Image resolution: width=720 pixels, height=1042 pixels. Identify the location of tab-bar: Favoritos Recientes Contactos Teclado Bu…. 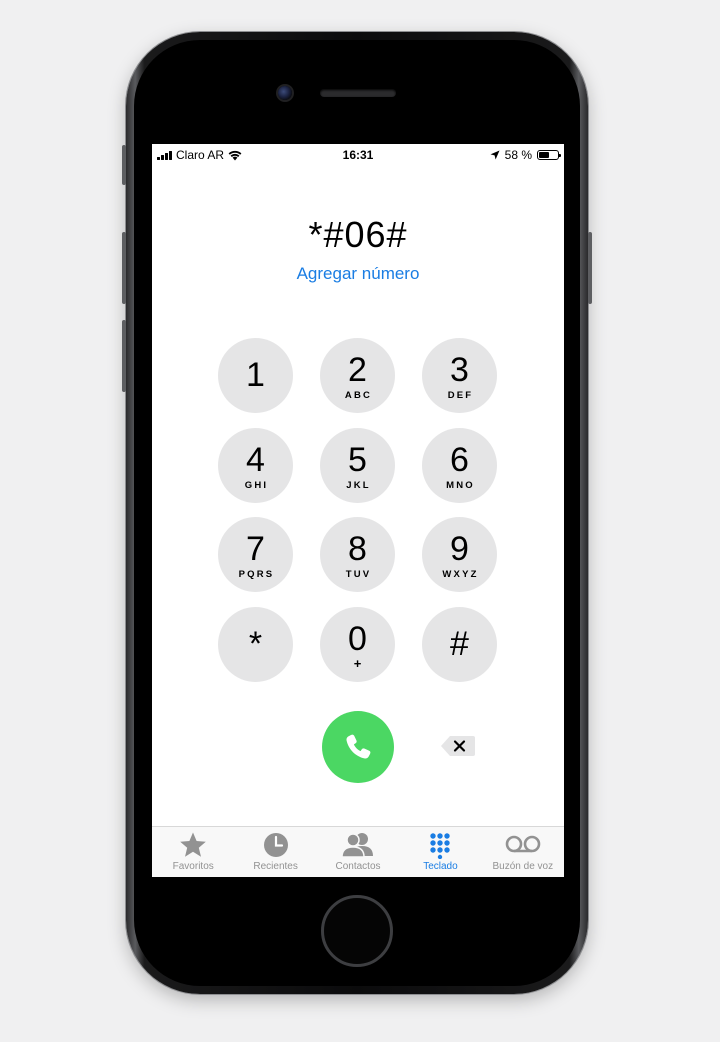
(358, 851).